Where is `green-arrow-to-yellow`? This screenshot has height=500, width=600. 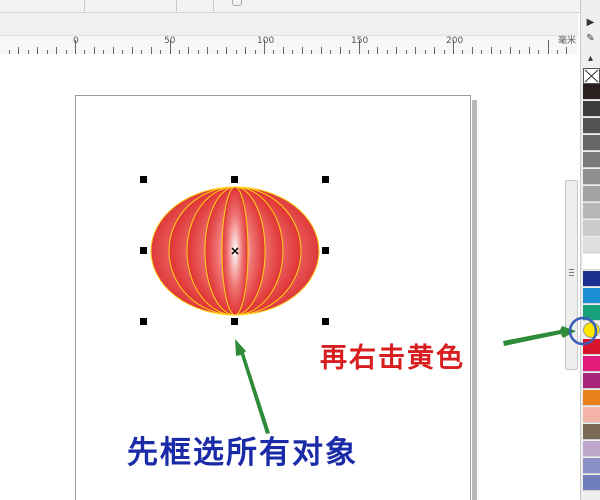
green-arrow-to-yellow is located at coordinates (539, 336).